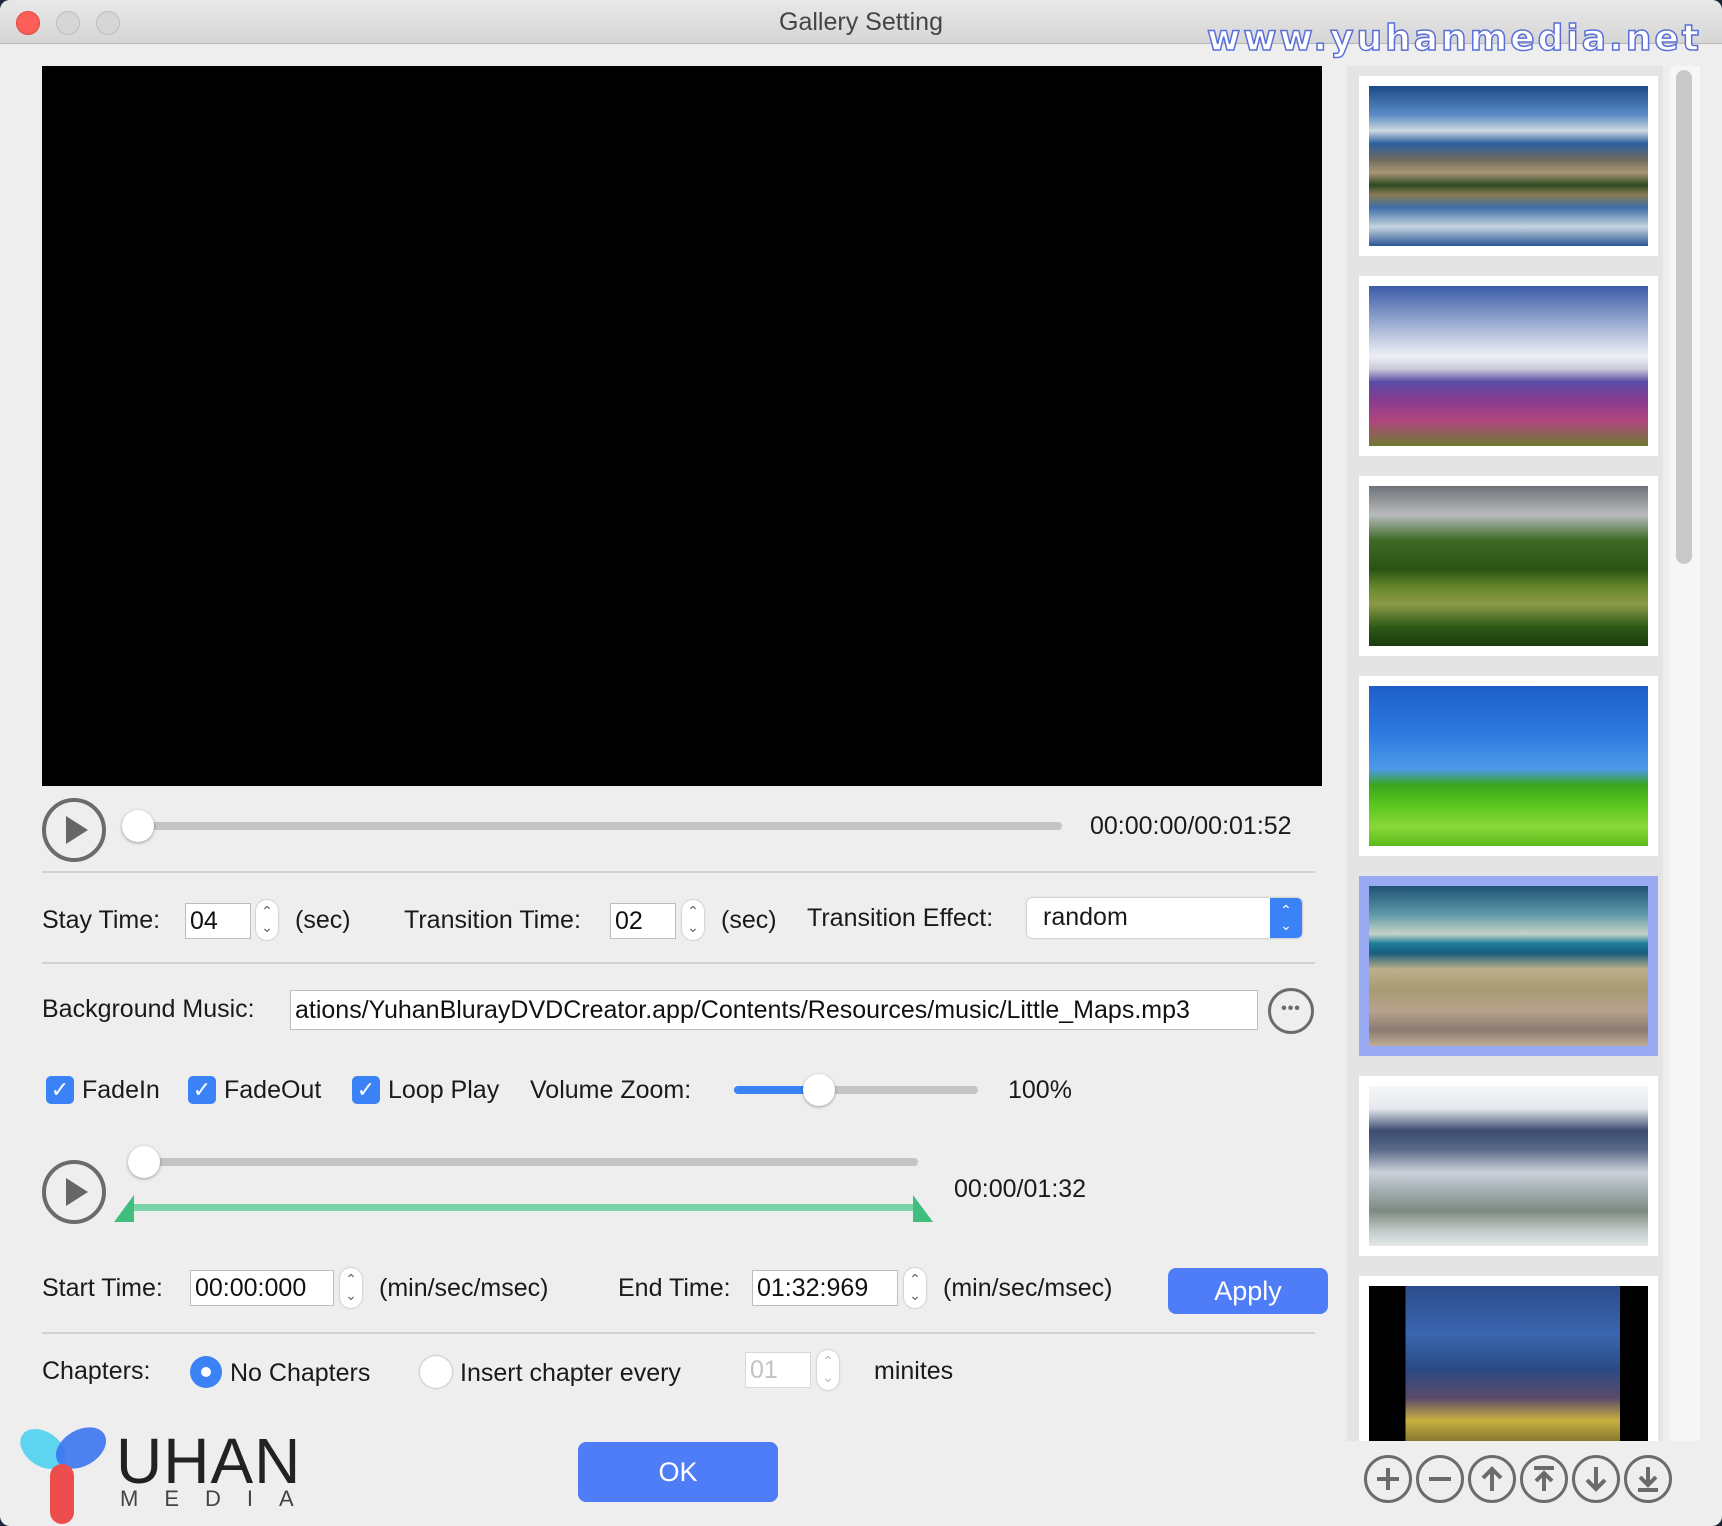  Describe the element at coordinates (914, 1371) in the screenshot. I see `chapter-interval-unit: minites` at that location.